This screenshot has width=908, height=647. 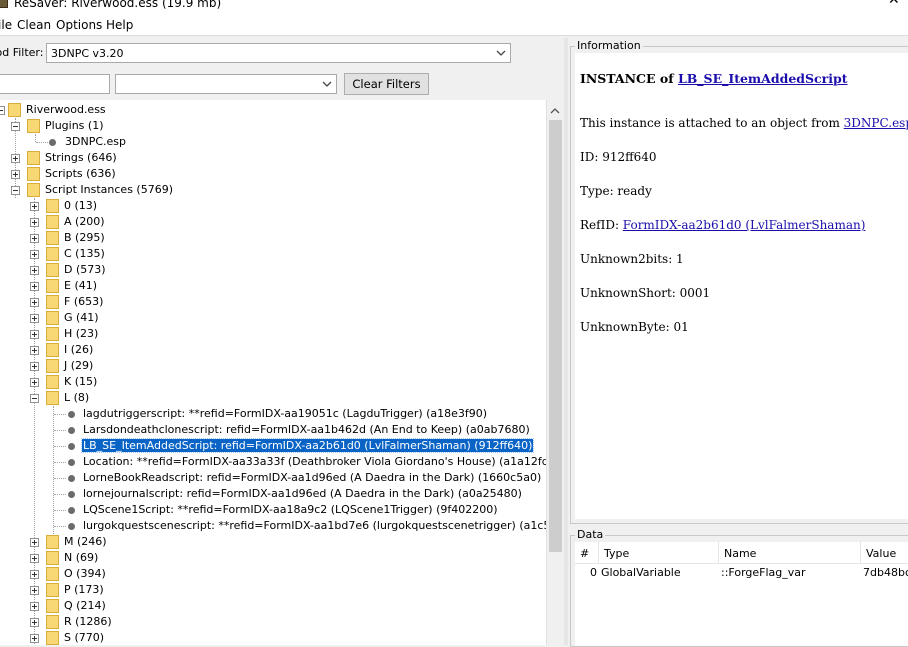 What do you see at coordinates (278, 53) in the screenshot?
I see `mod-filter-combo: 3DNPC v3.20` at bounding box center [278, 53].